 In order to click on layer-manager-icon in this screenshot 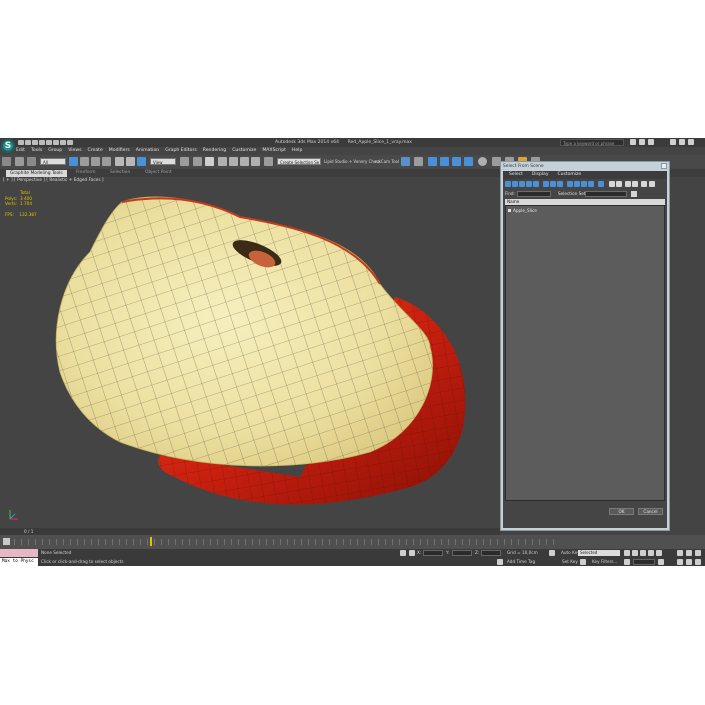, I will do `click(432, 161)`.